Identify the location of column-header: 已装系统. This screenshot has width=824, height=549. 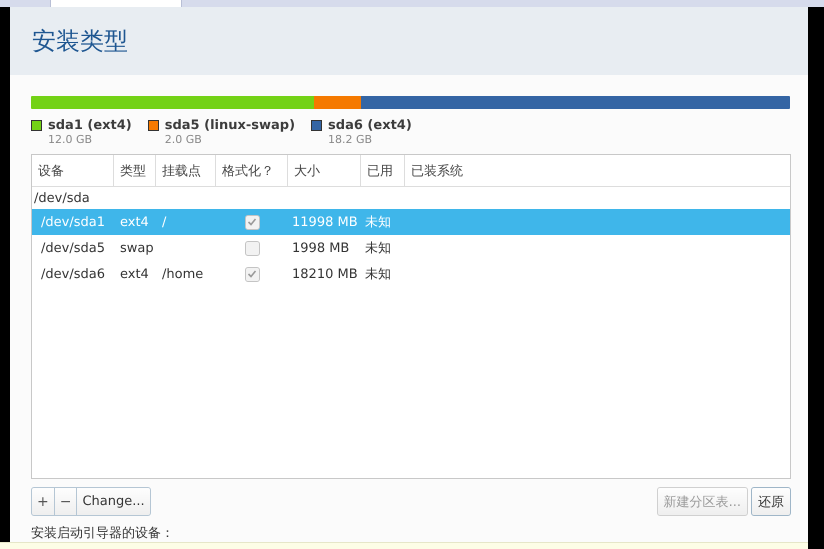
(597, 170).